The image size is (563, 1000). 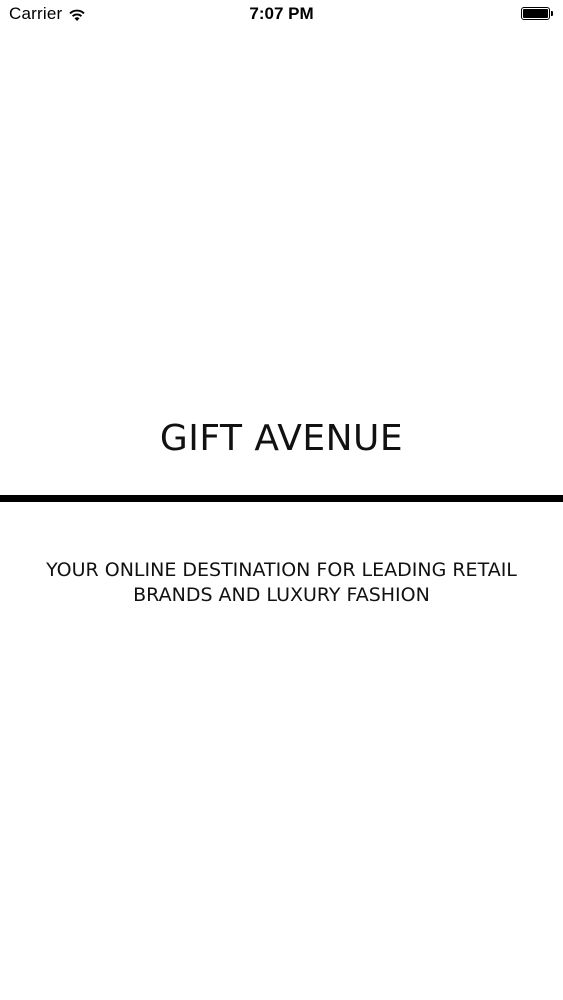 I want to click on battery-body, so click(x=535, y=13).